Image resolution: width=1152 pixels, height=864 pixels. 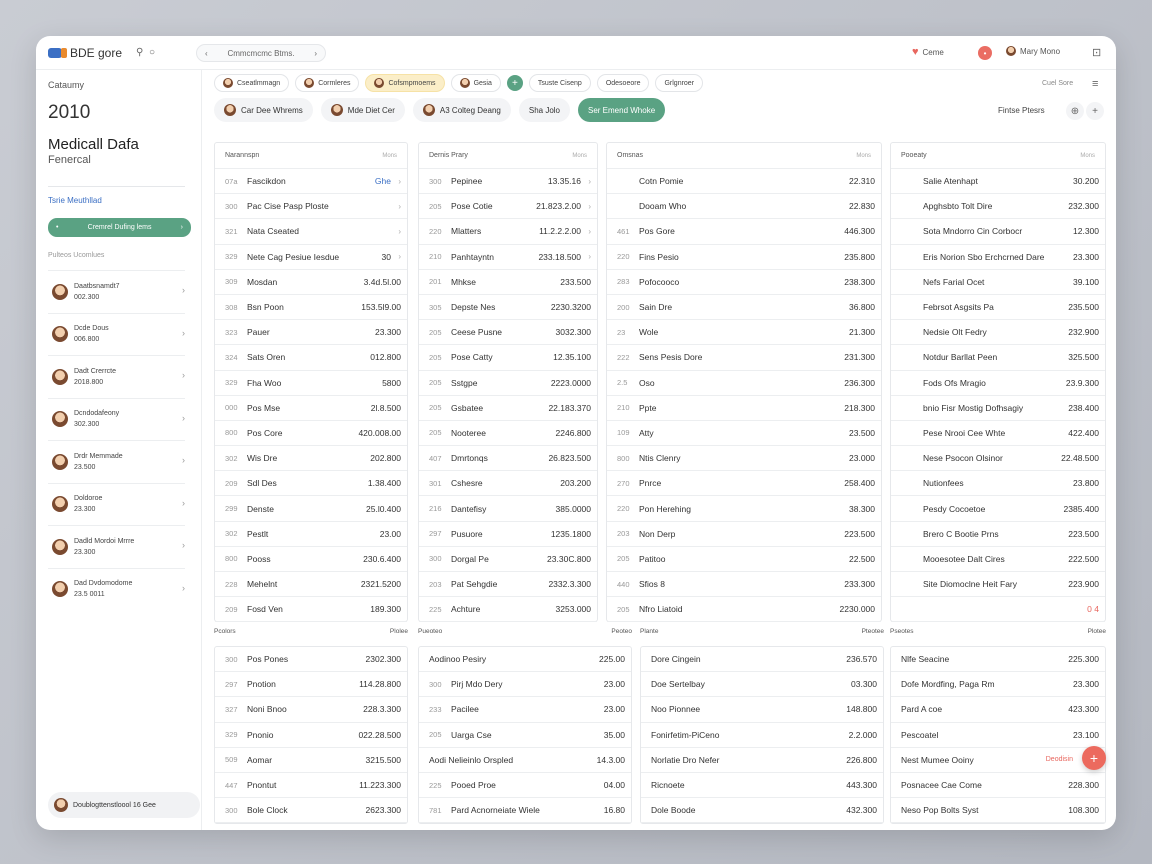 I want to click on table-row: 270 Pnrce 258.400, so click(x=744, y=484).